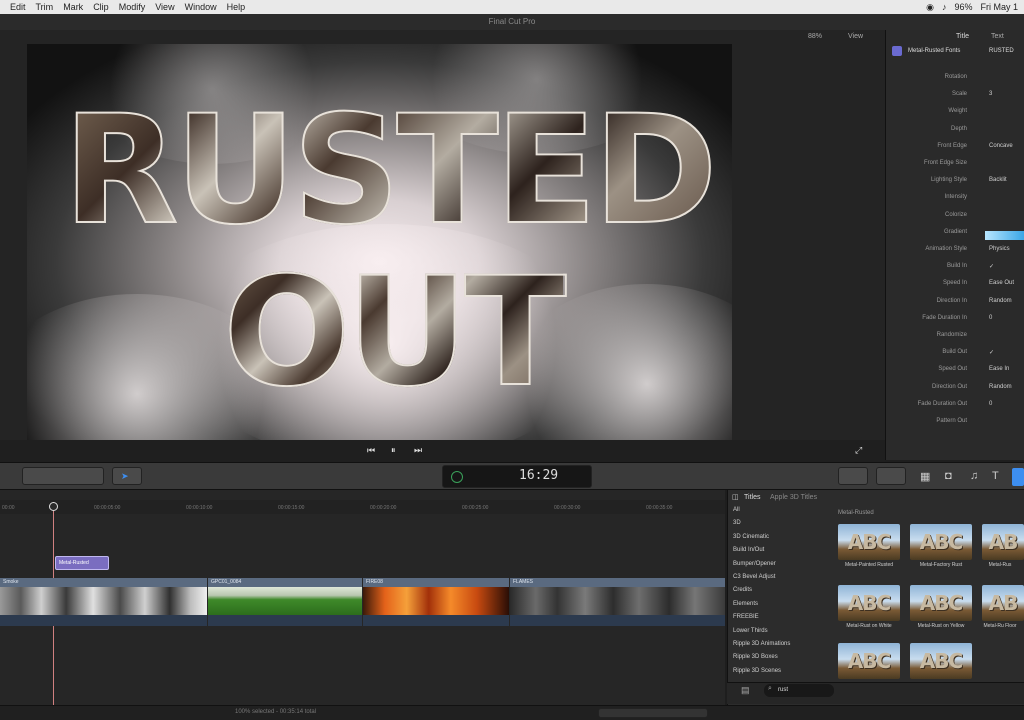 The height and width of the screenshot is (720, 1024). What do you see at coordinates (757, 671) in the screenshot?
I see `category-item: Ripple 3D Scenes` at bounding box center [757, 671].